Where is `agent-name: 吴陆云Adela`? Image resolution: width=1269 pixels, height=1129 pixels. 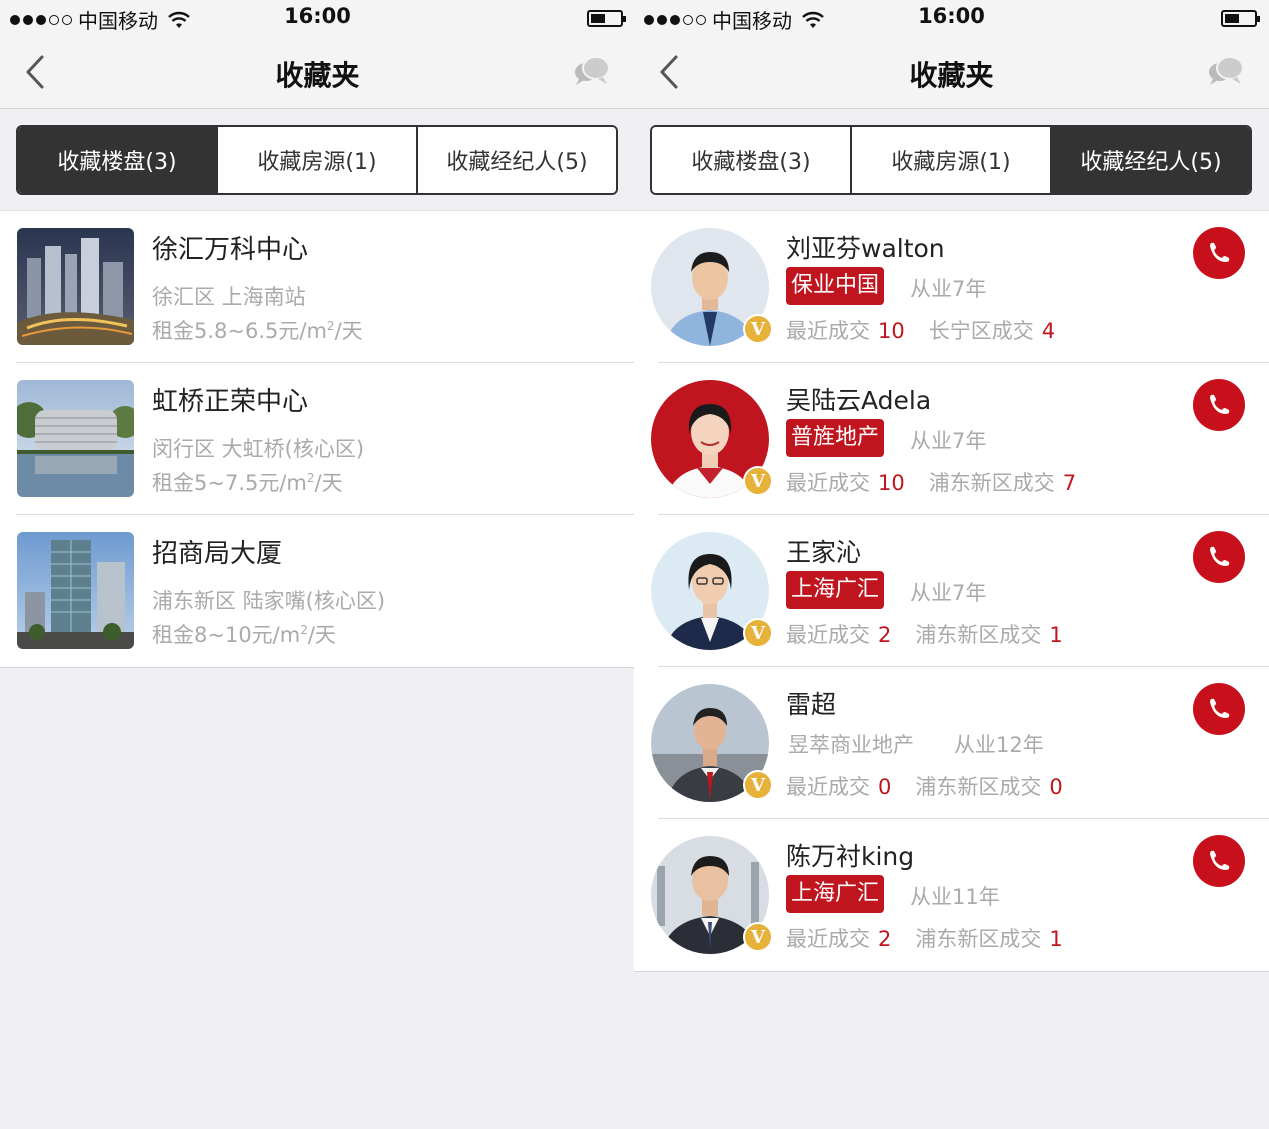
agent-name: 吴陆云Adela is located at coordinates (859, 400).